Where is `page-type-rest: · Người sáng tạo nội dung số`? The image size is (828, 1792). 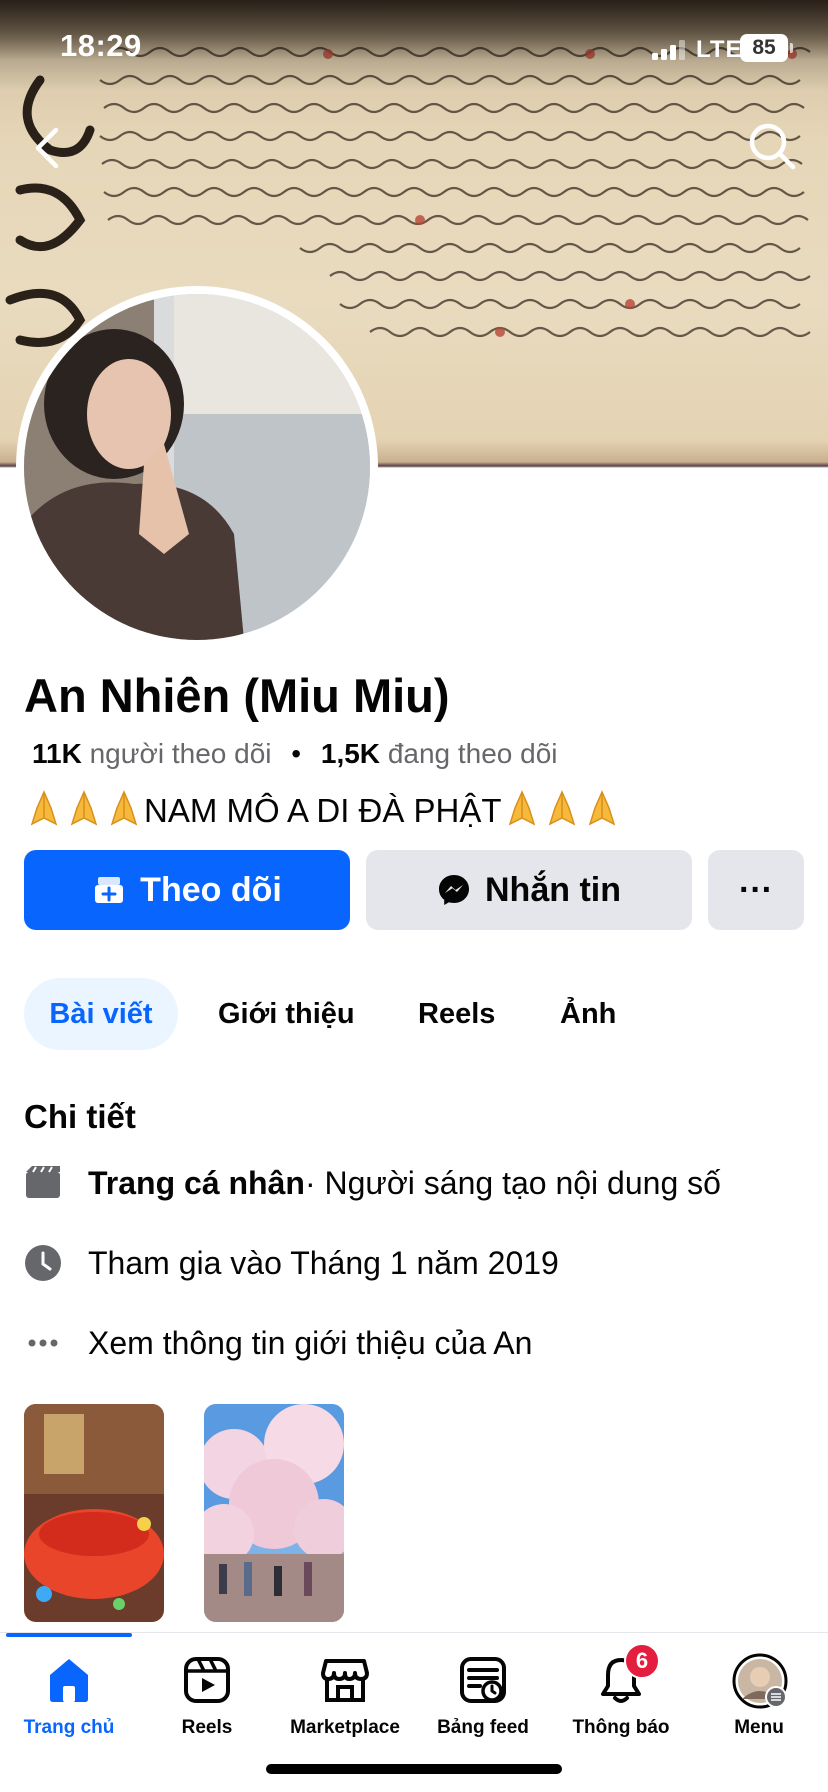
page-type-rest: · Người sáng tạo nội dung số is located at coordinates (512, 1182).